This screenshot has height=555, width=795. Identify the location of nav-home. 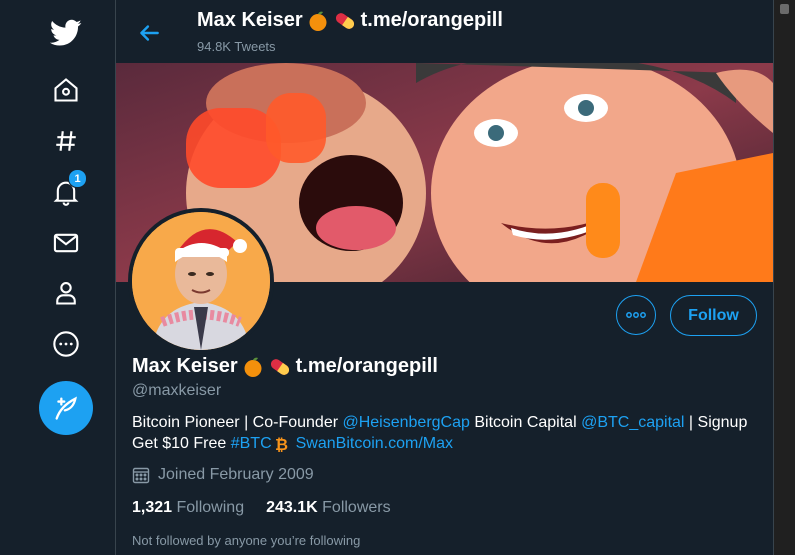
(66, 90).